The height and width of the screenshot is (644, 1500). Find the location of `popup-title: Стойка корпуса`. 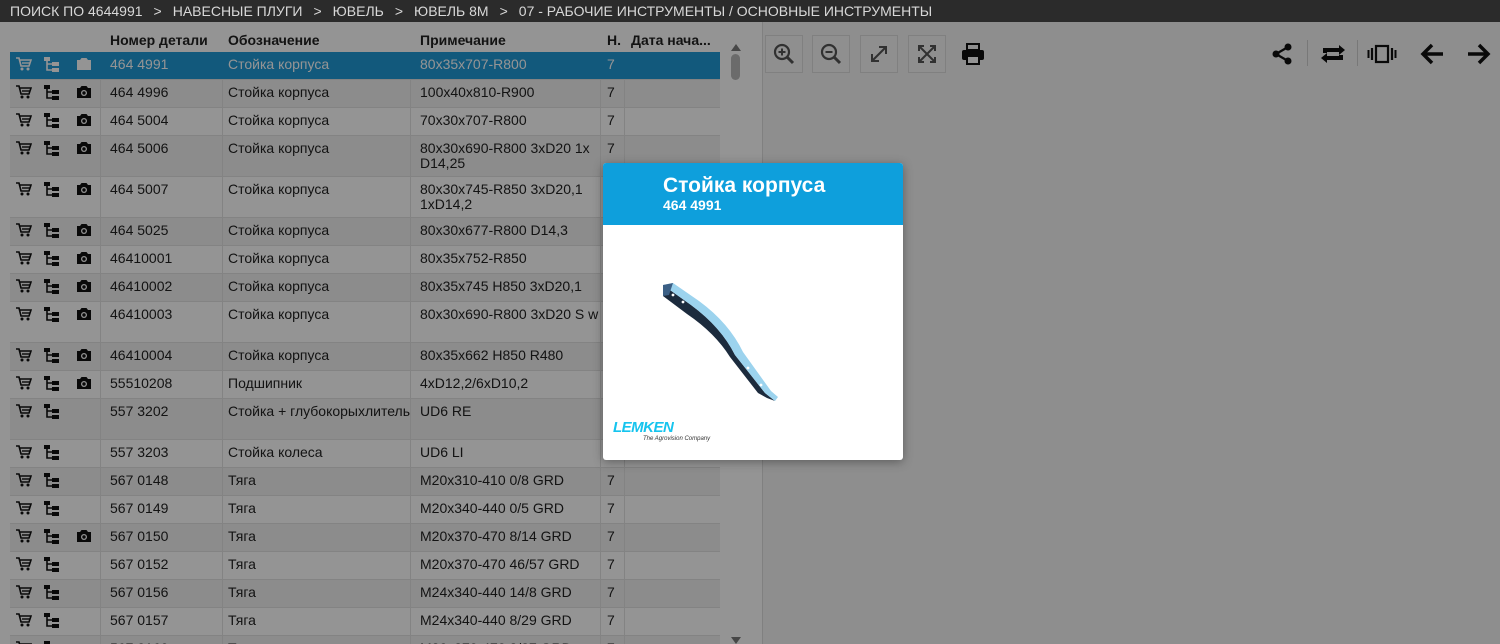

popup-title: Стойка корпуса is located at coordinates (744, 185).